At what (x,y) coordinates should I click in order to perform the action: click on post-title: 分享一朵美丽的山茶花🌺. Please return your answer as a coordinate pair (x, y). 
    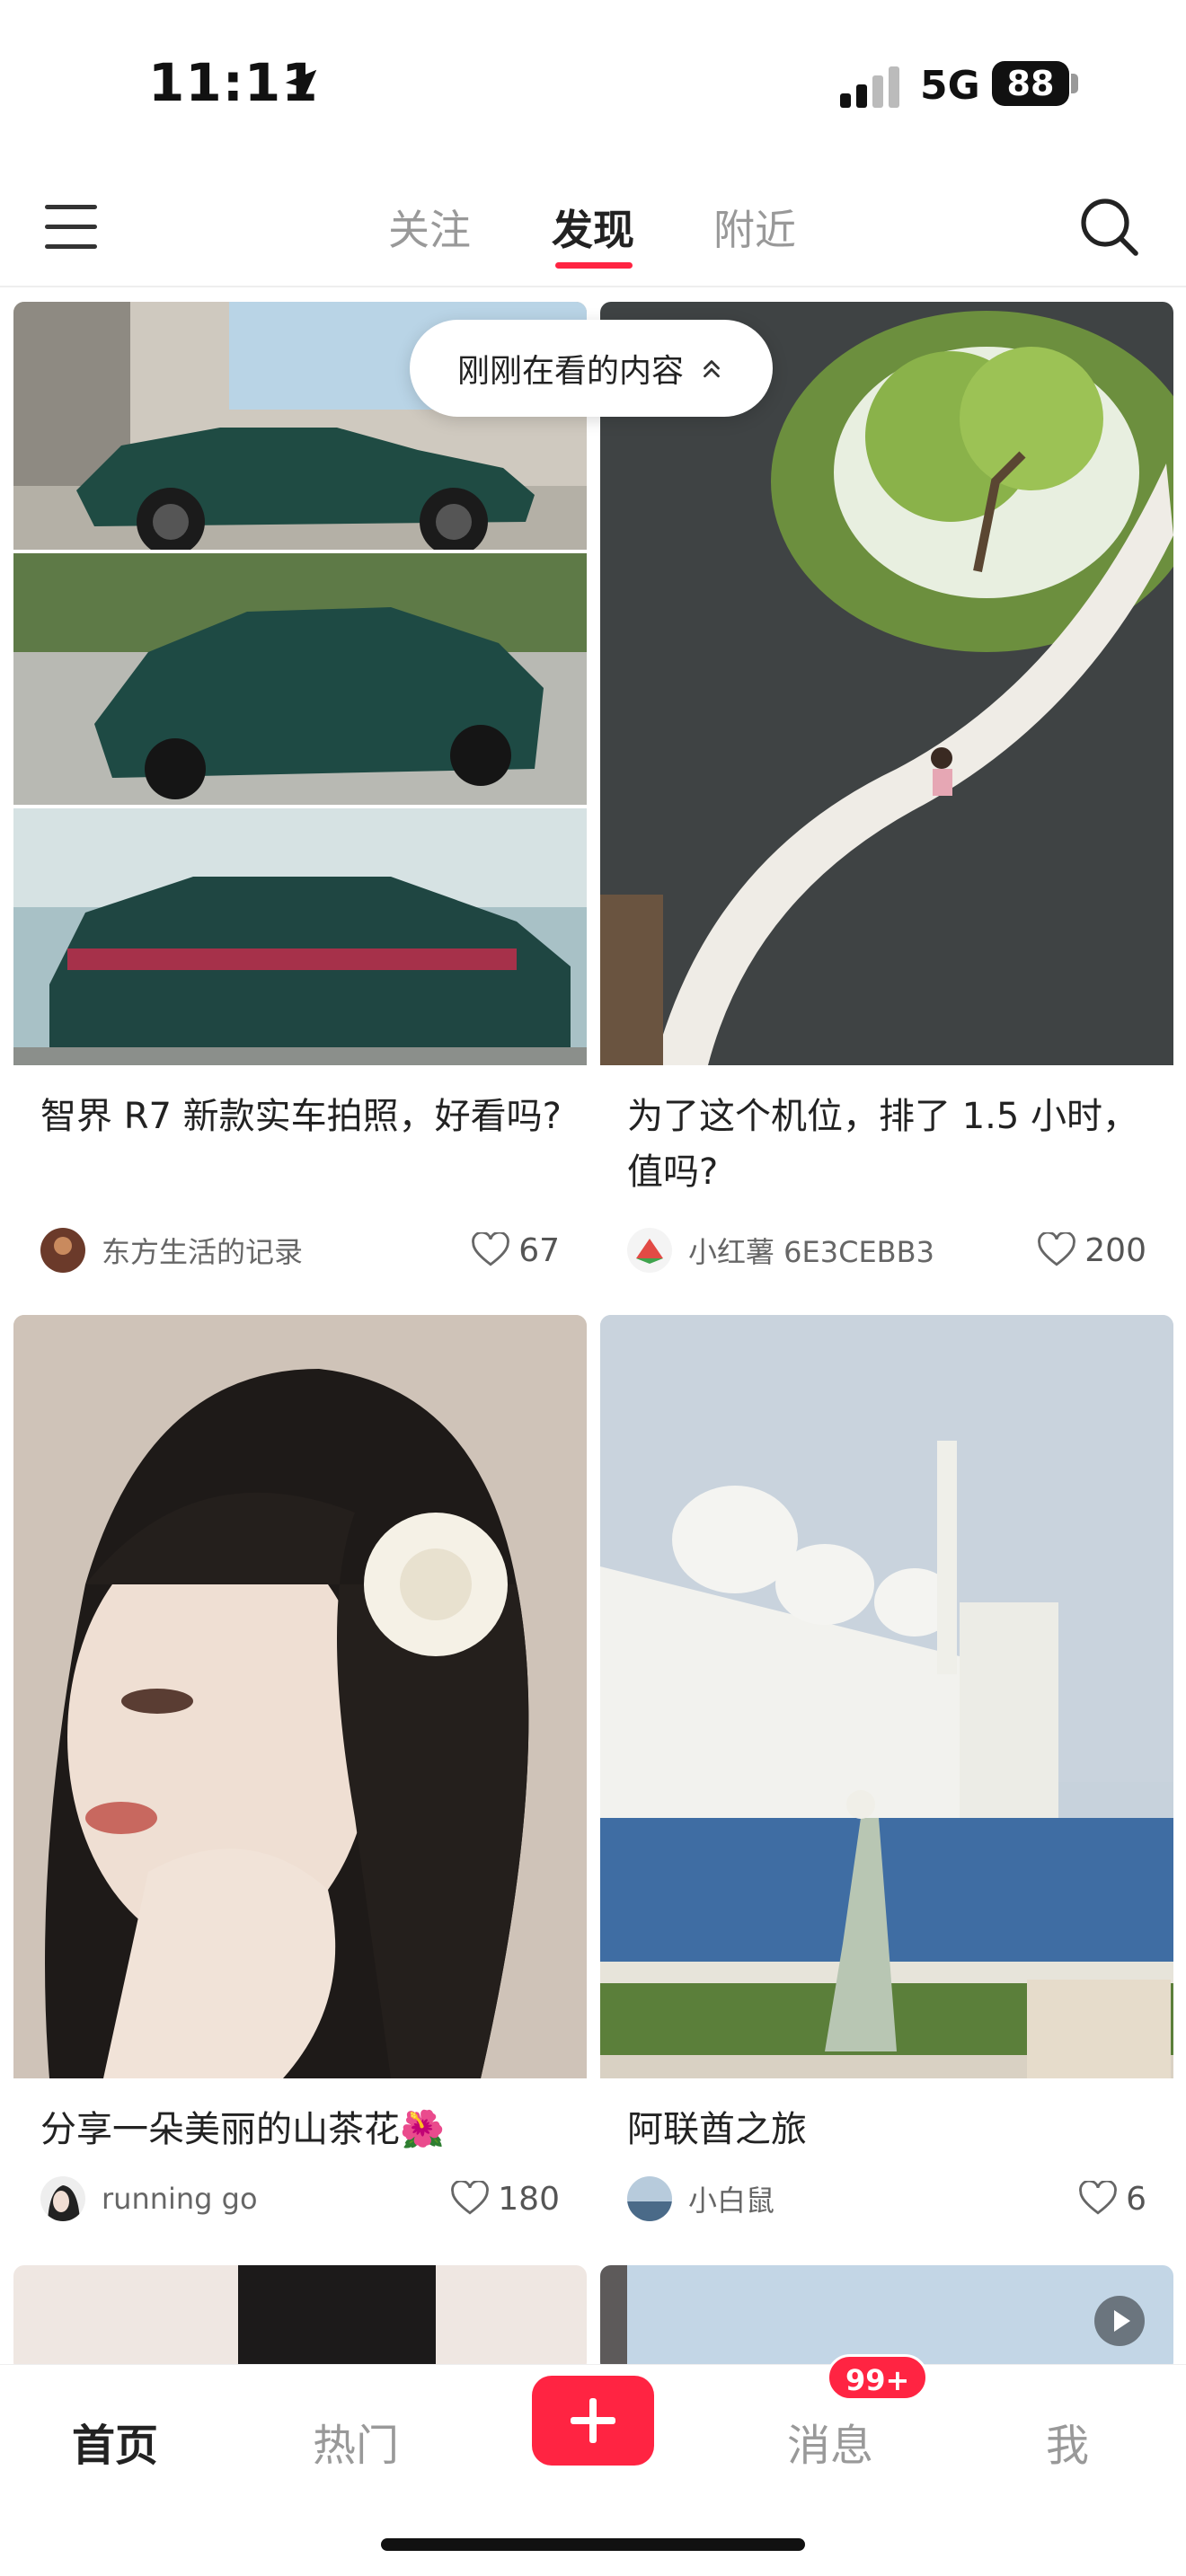
    Looking at the image, I should click on (242, 2129).